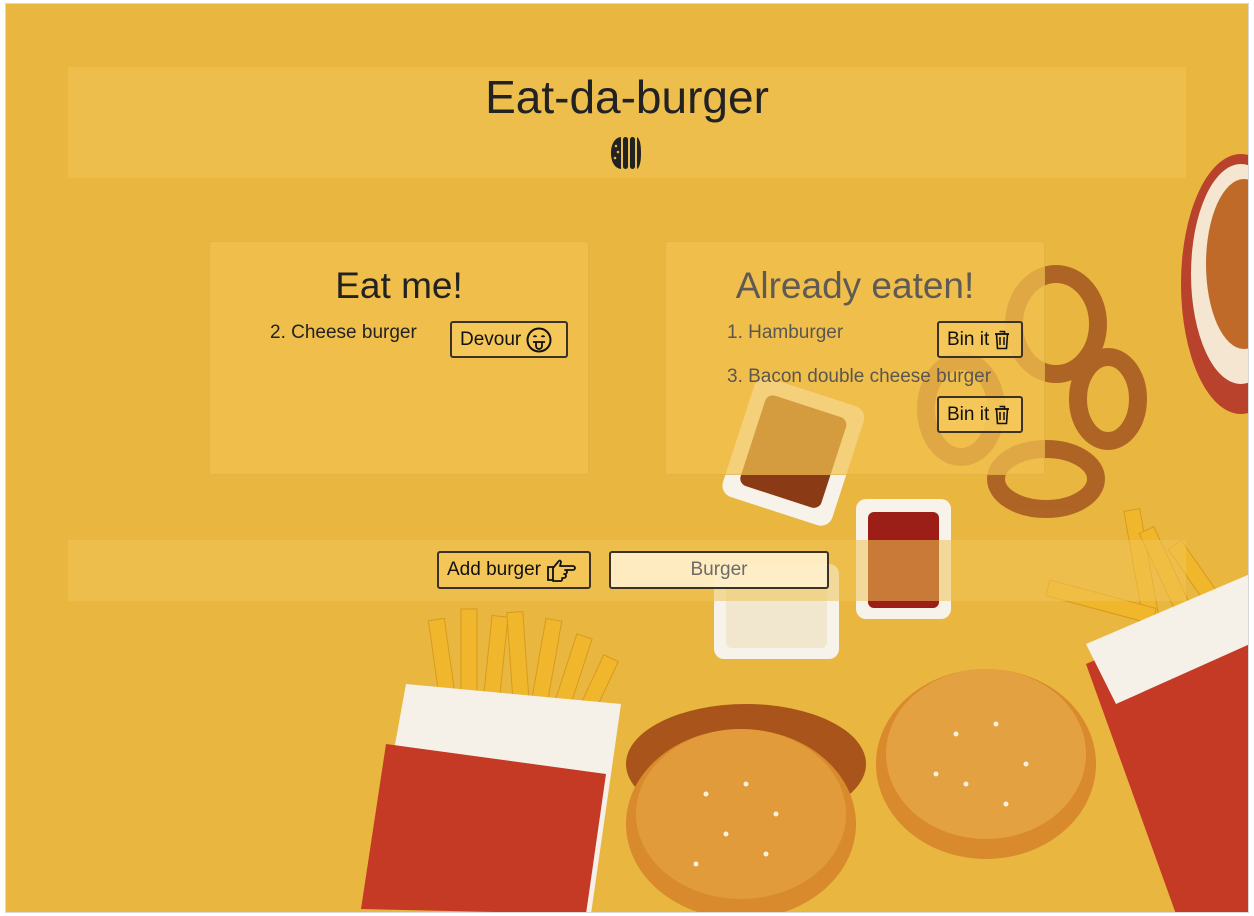  Describe the element at coordinates (399, 285) in the screenshot. I see `eat-me-title: Eat me!` at that location.